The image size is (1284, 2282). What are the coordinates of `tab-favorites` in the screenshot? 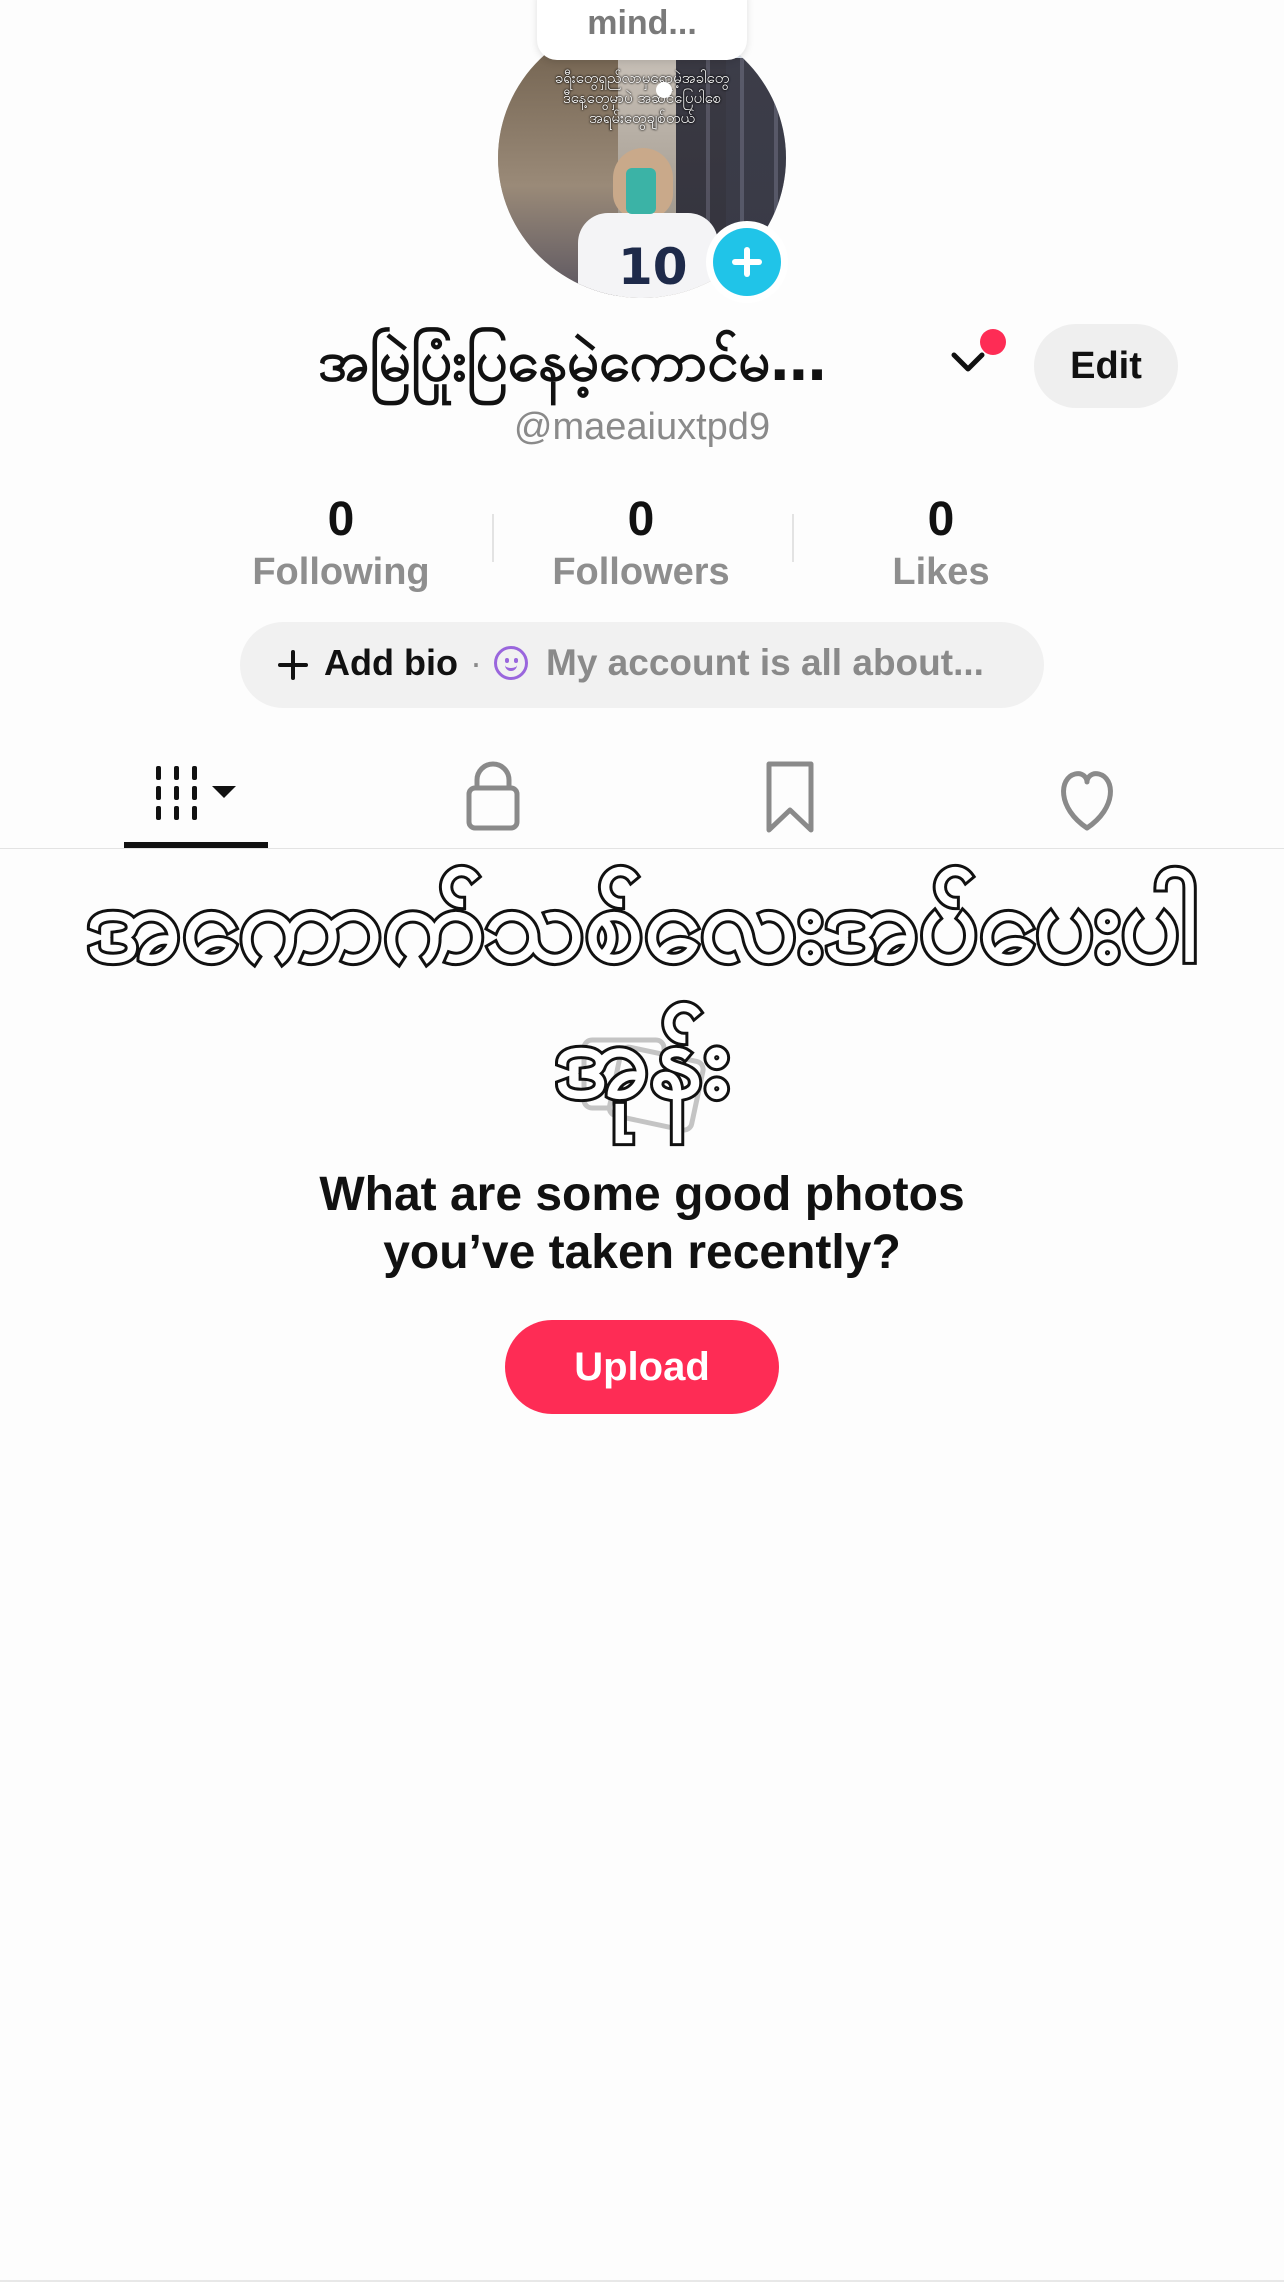 It's located at (790, 798).